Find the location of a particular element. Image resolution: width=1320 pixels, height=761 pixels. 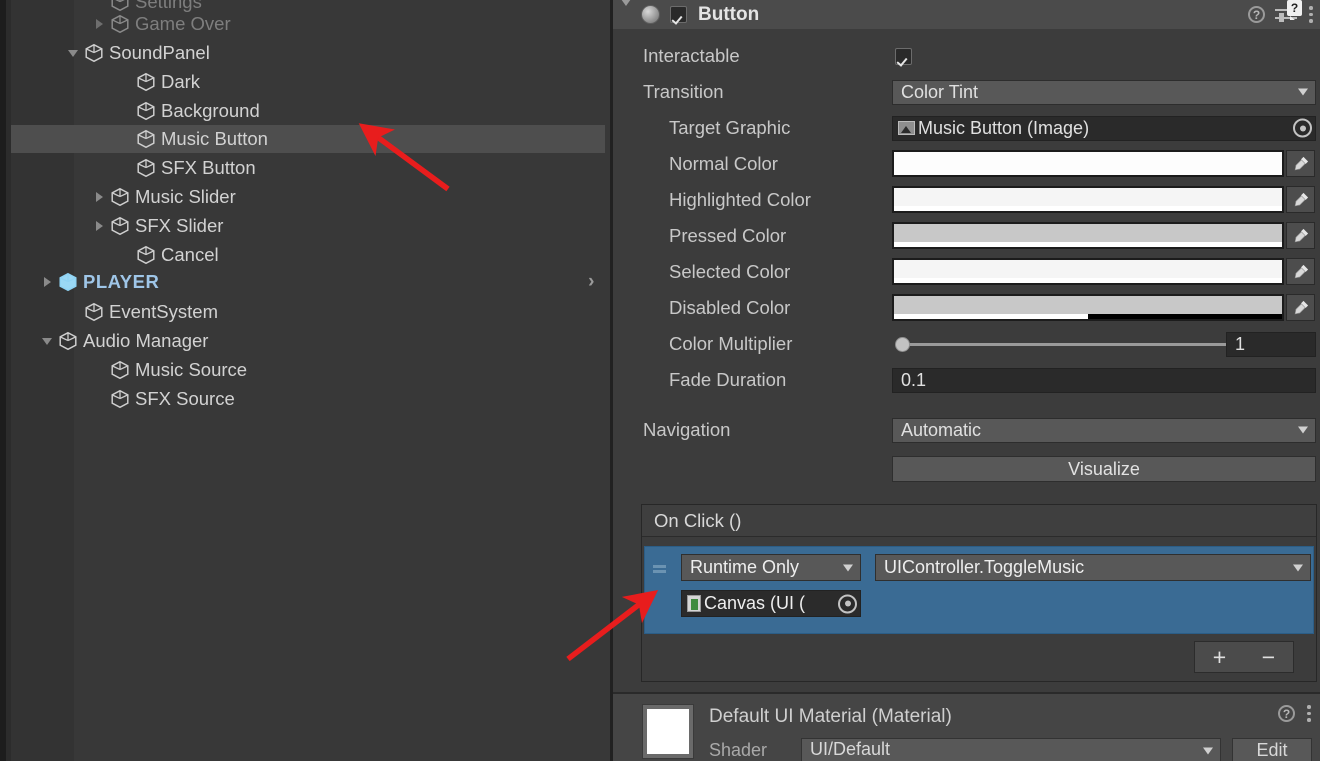

onclick-function-dropdown: UIController.ToggleMusic is located at coordinates (1093, 567).